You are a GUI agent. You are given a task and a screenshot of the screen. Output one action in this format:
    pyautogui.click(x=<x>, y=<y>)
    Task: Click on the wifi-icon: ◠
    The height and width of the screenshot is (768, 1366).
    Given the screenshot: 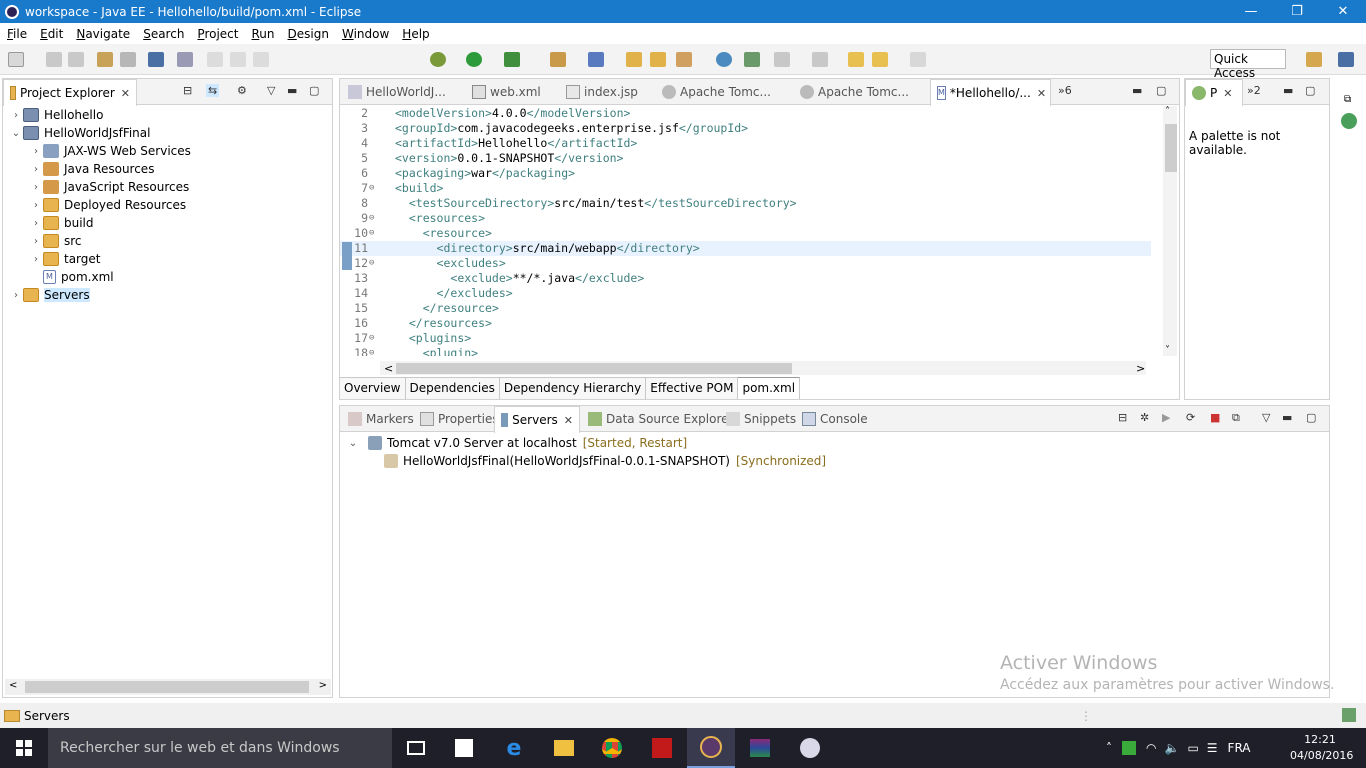 What is the action you would take?
    pyautogui.click(x=1151, y=748)
    